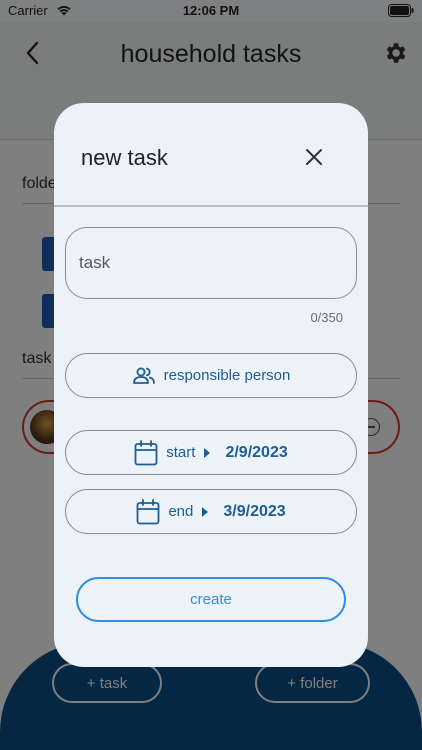 This screenshot has height=750, width=422. I want to click on start-label: start, so click(181, 452).